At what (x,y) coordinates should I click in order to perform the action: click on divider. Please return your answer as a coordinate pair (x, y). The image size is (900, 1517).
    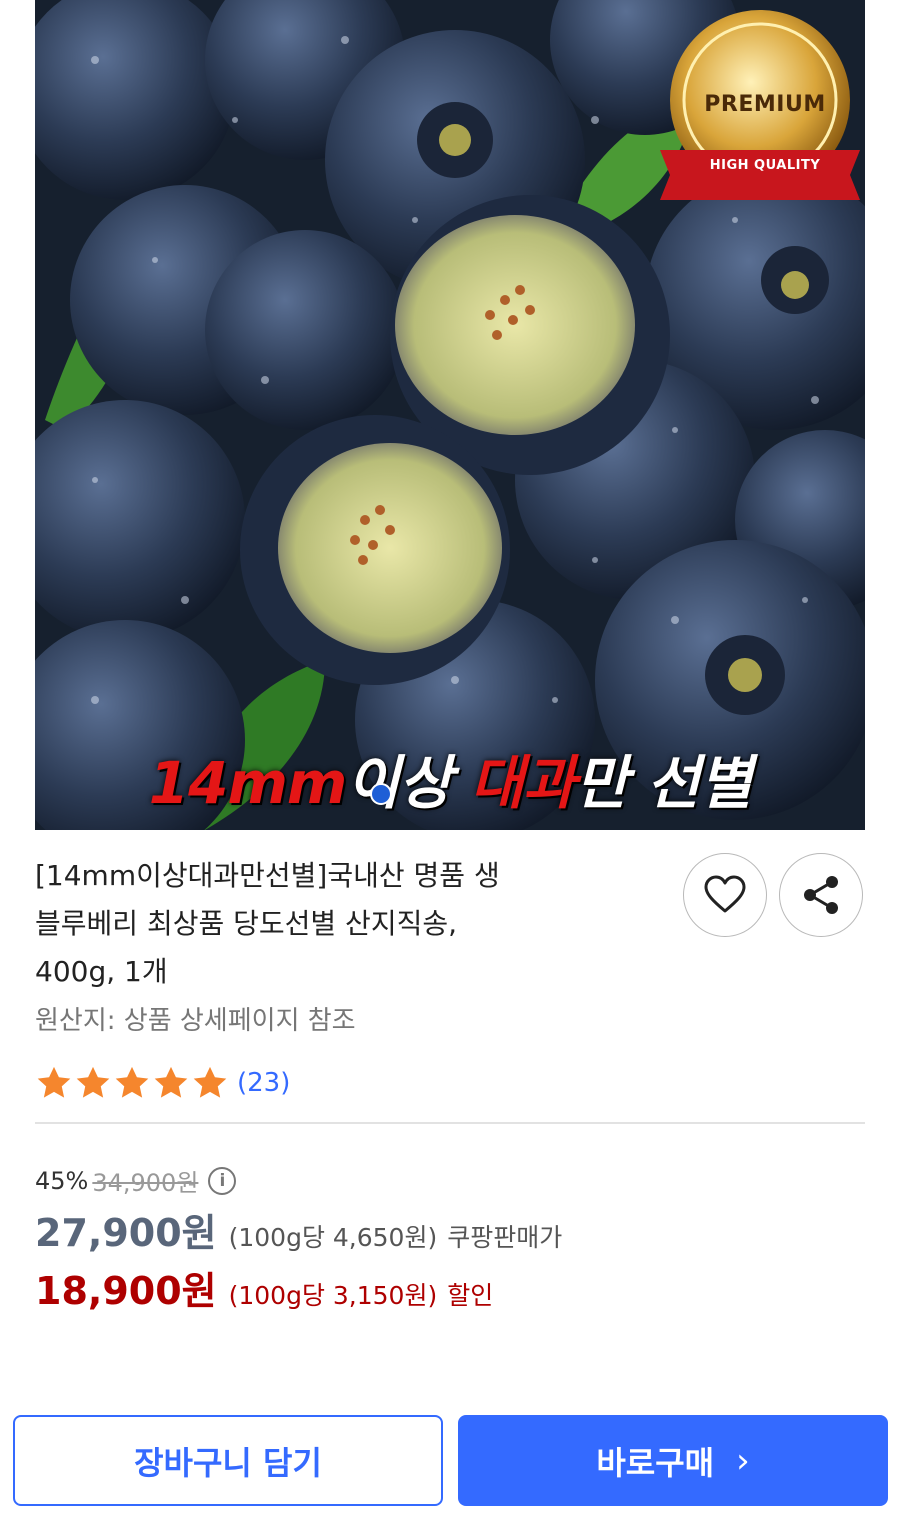
    Looking at the image, I should click on (450, 1123).